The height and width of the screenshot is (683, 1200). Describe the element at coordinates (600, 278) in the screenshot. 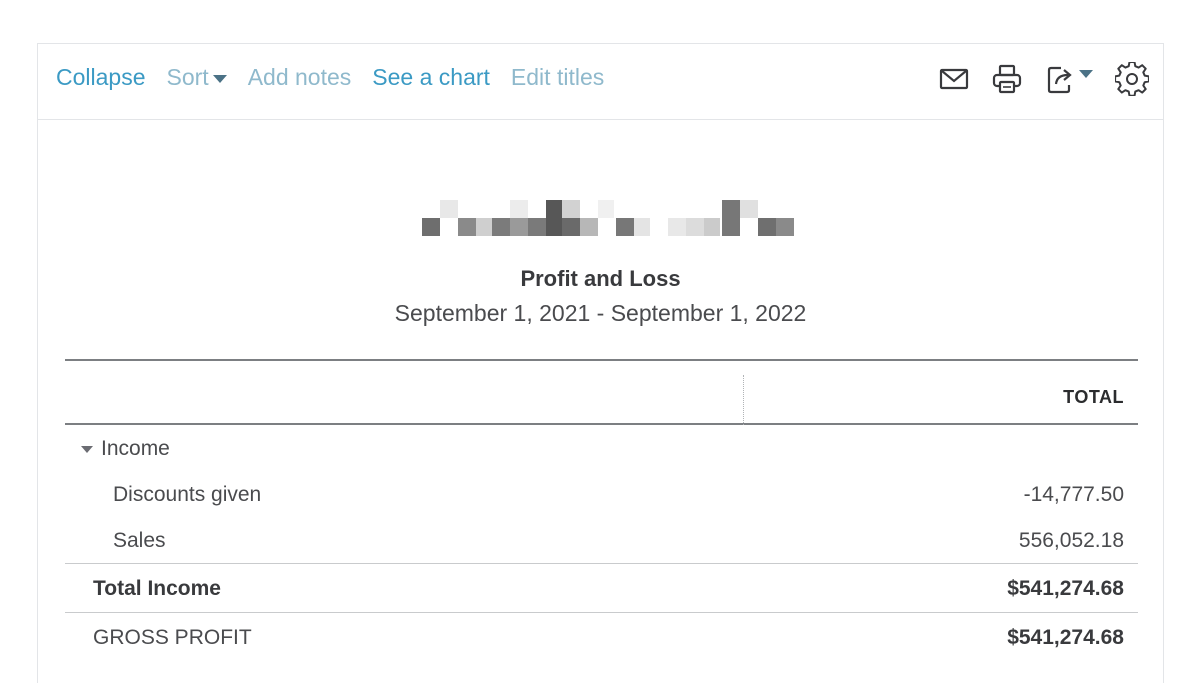

I see `report-title: Profit and Loss` at that location.